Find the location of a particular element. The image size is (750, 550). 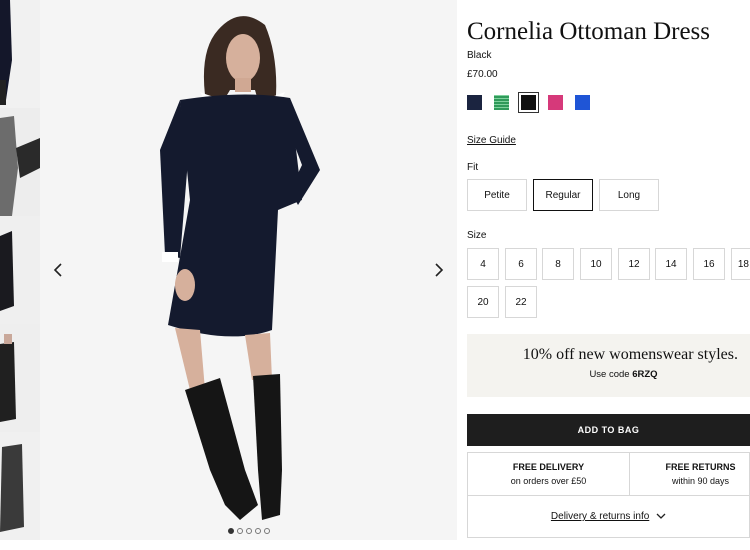

delivery-returns-info-label: Delivery & returns info is located at coordinates (600, 516).